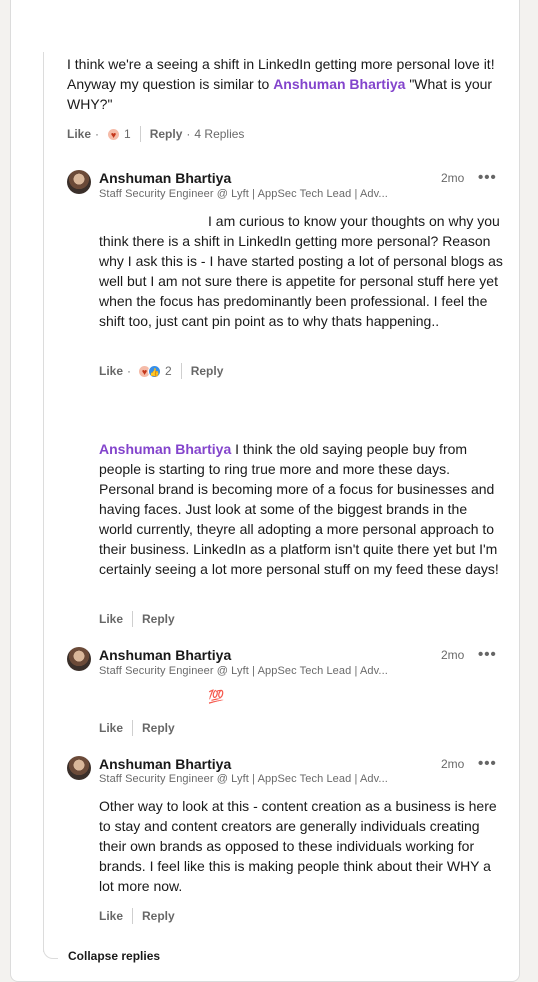 The height and width of the screenshot is (982, 538). What do you see at coordinates (114, 134) in the screenshot?
I see `love-reaction-icon: ♥` at bounding box center [114, 134].